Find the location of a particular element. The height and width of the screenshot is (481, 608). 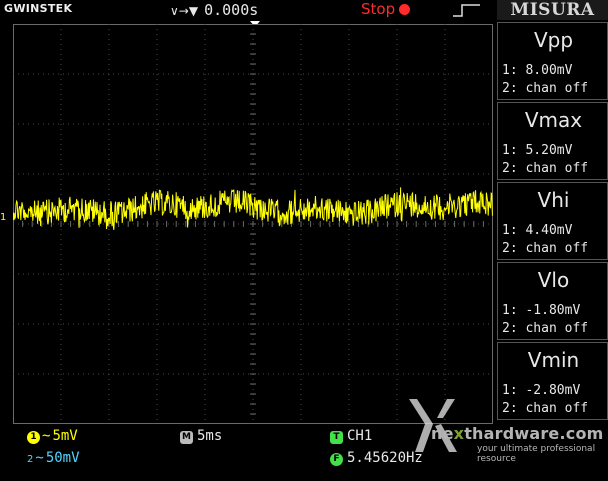

rising-edge-icon is located at coordinates (466, 10).